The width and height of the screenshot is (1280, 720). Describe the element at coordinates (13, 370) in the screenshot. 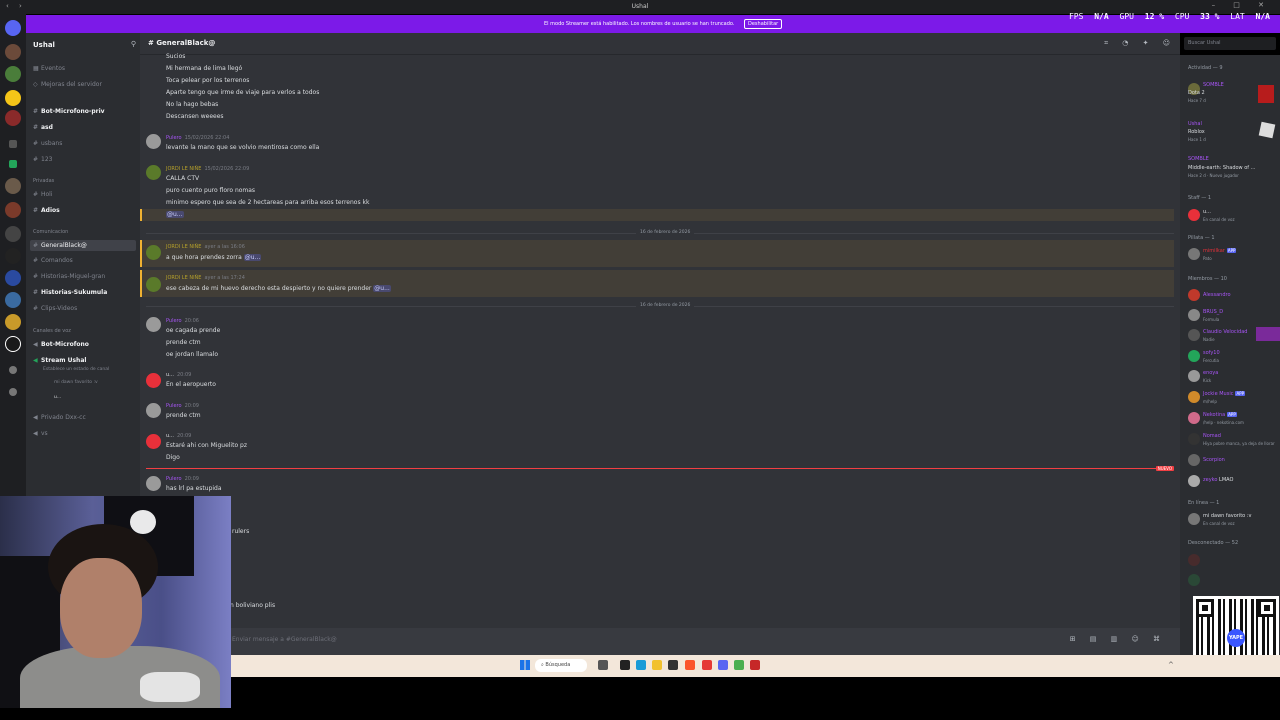

I see `add-server-icon` at that location.